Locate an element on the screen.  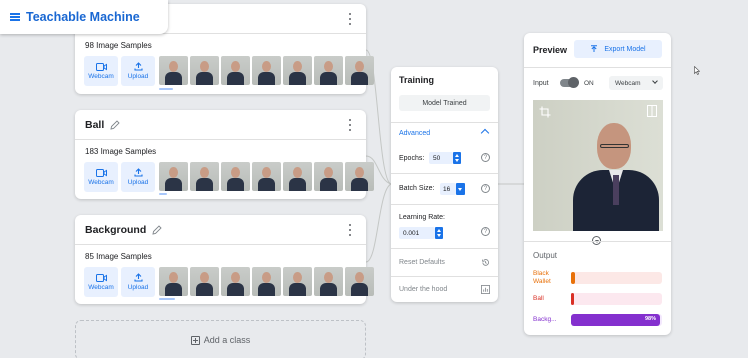
chevron-down-icon is located at coordinates (655, 81).